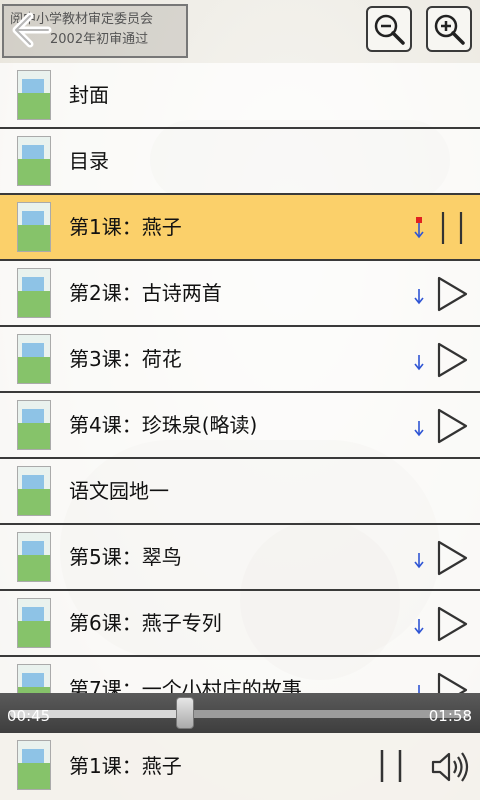  What do you see at coordinates (185, 713) in the screenshot?
I see `seek-handle` at bounding box center [185, 713].